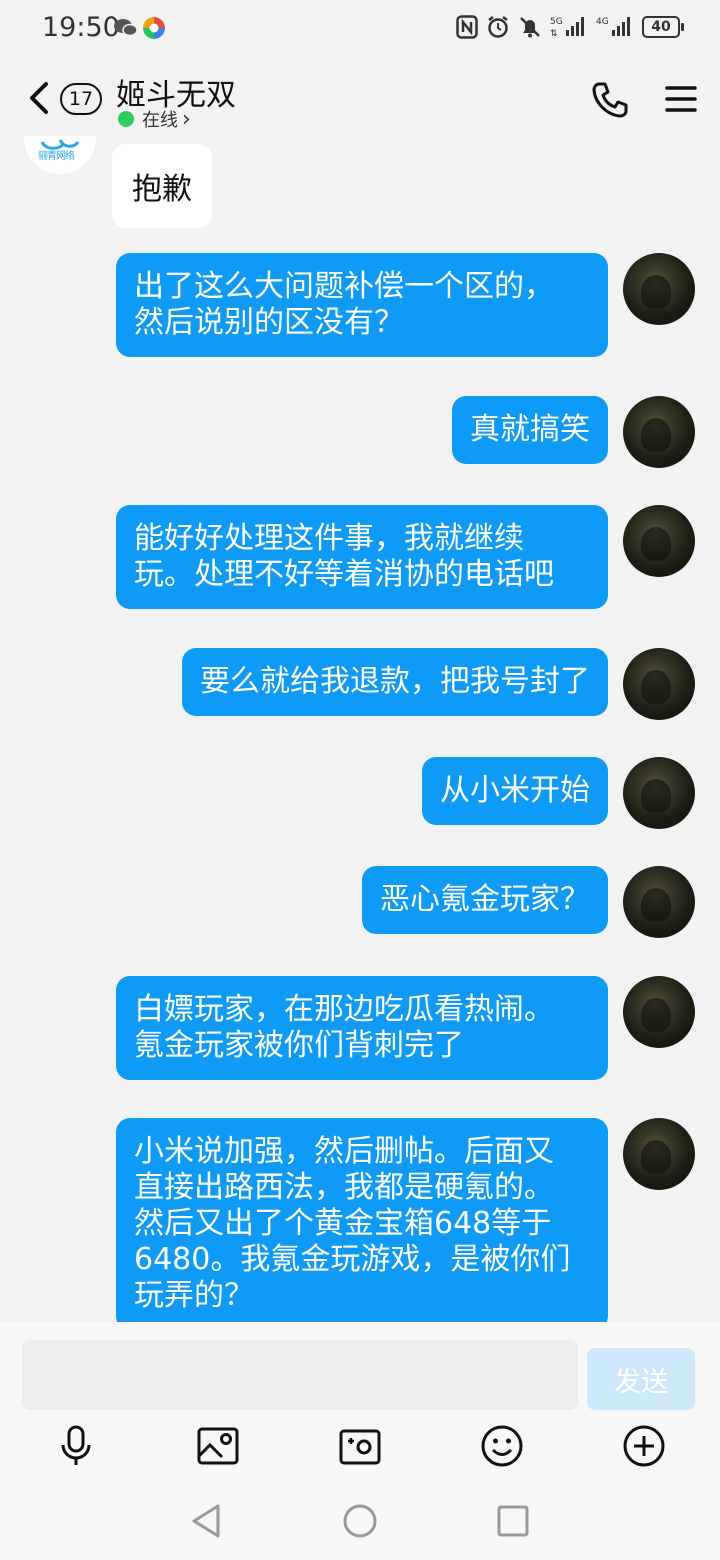 The width and height of the screenshot is (720, 1560). I want to click on message-line: 恶心氪金玩家？, so click(485, 899).